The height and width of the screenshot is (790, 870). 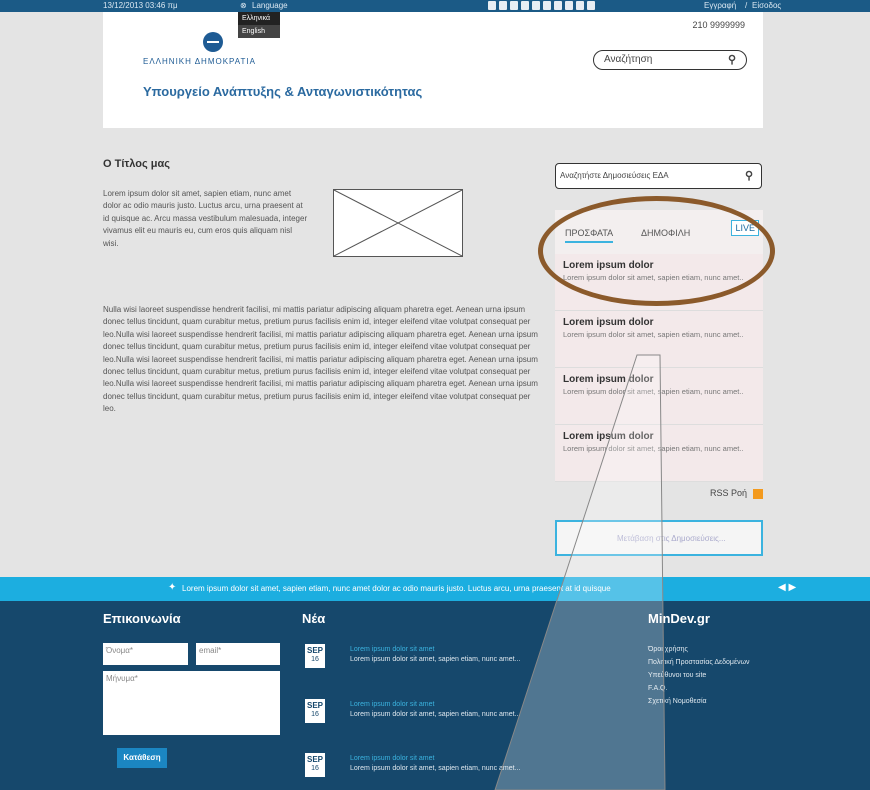 What do you see at coordinates (659, 493) in the screenshot?
I see `rss-link: RSS Ροή` at bounding box center [659, 493].